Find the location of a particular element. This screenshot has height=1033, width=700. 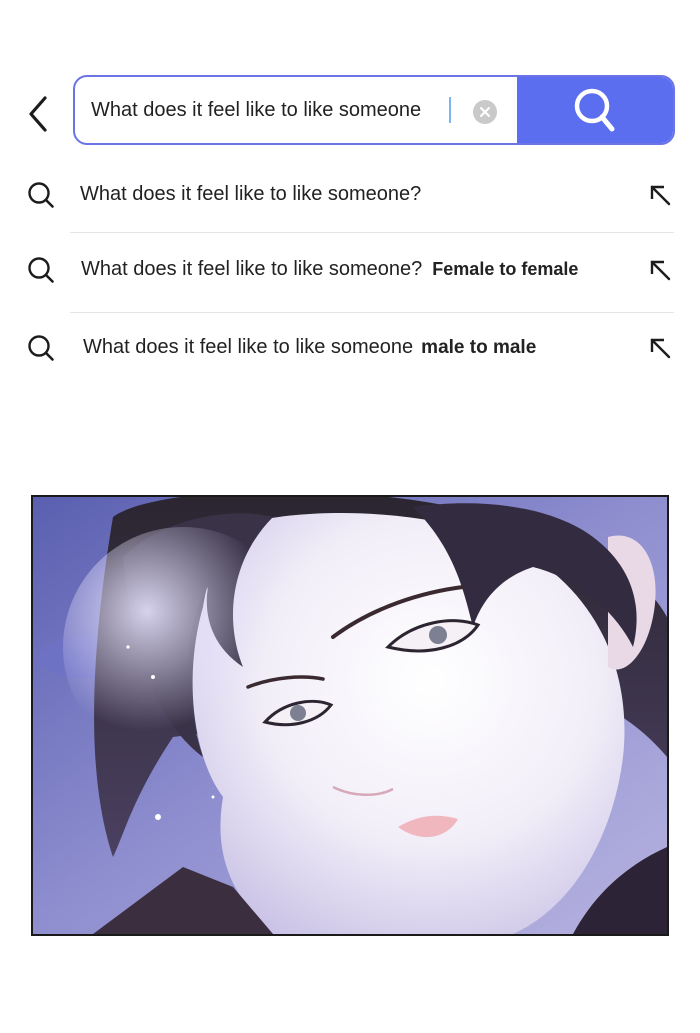

suggestion-item: What does it feel like to like someone? is located at coordinates (350, 195).